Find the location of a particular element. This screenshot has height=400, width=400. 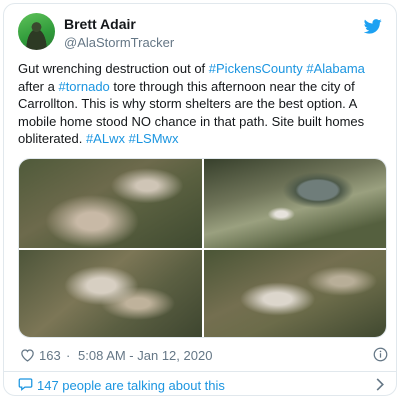

twitter-bird-icon is located at coordinates (373, 26).